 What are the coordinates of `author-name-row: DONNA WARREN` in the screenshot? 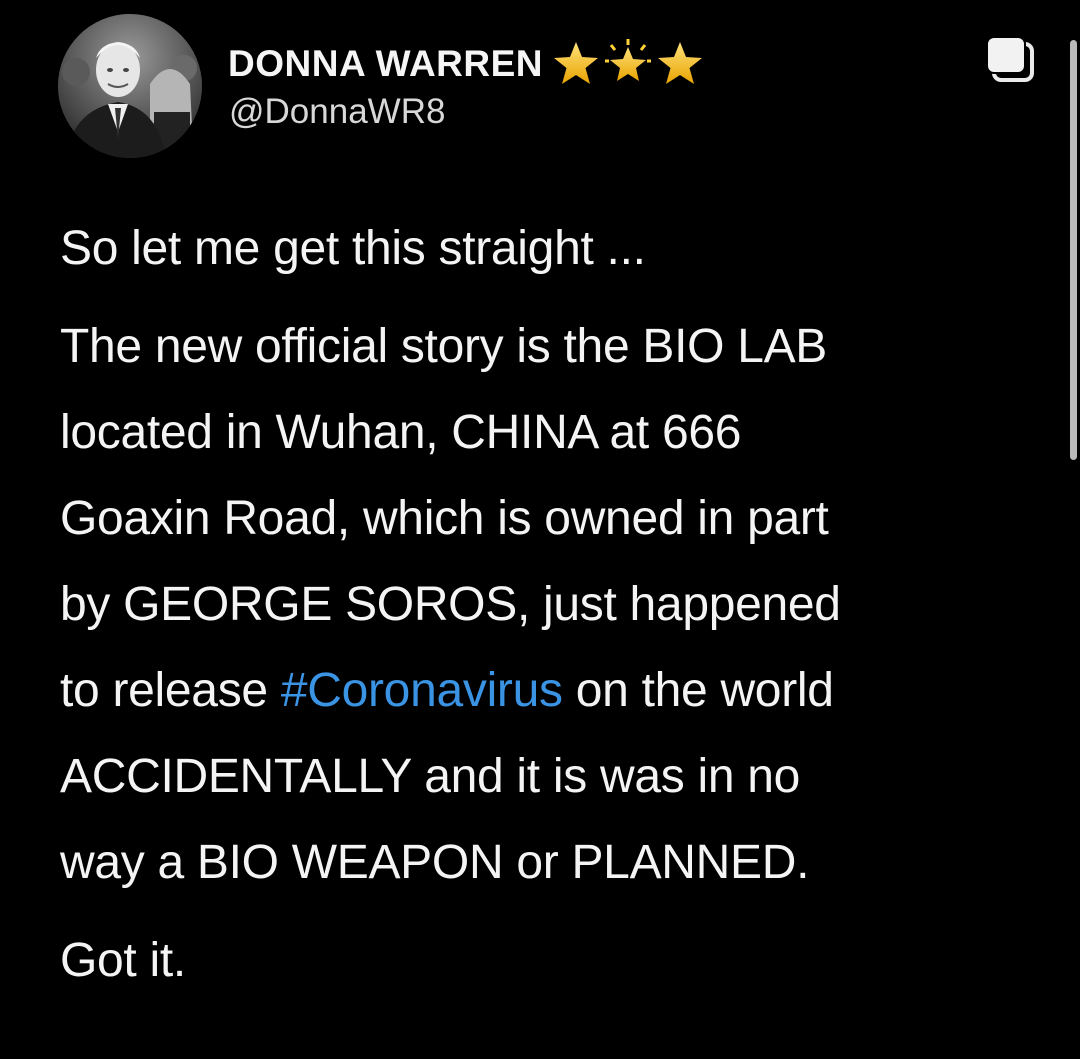 It's located at (466, 64).